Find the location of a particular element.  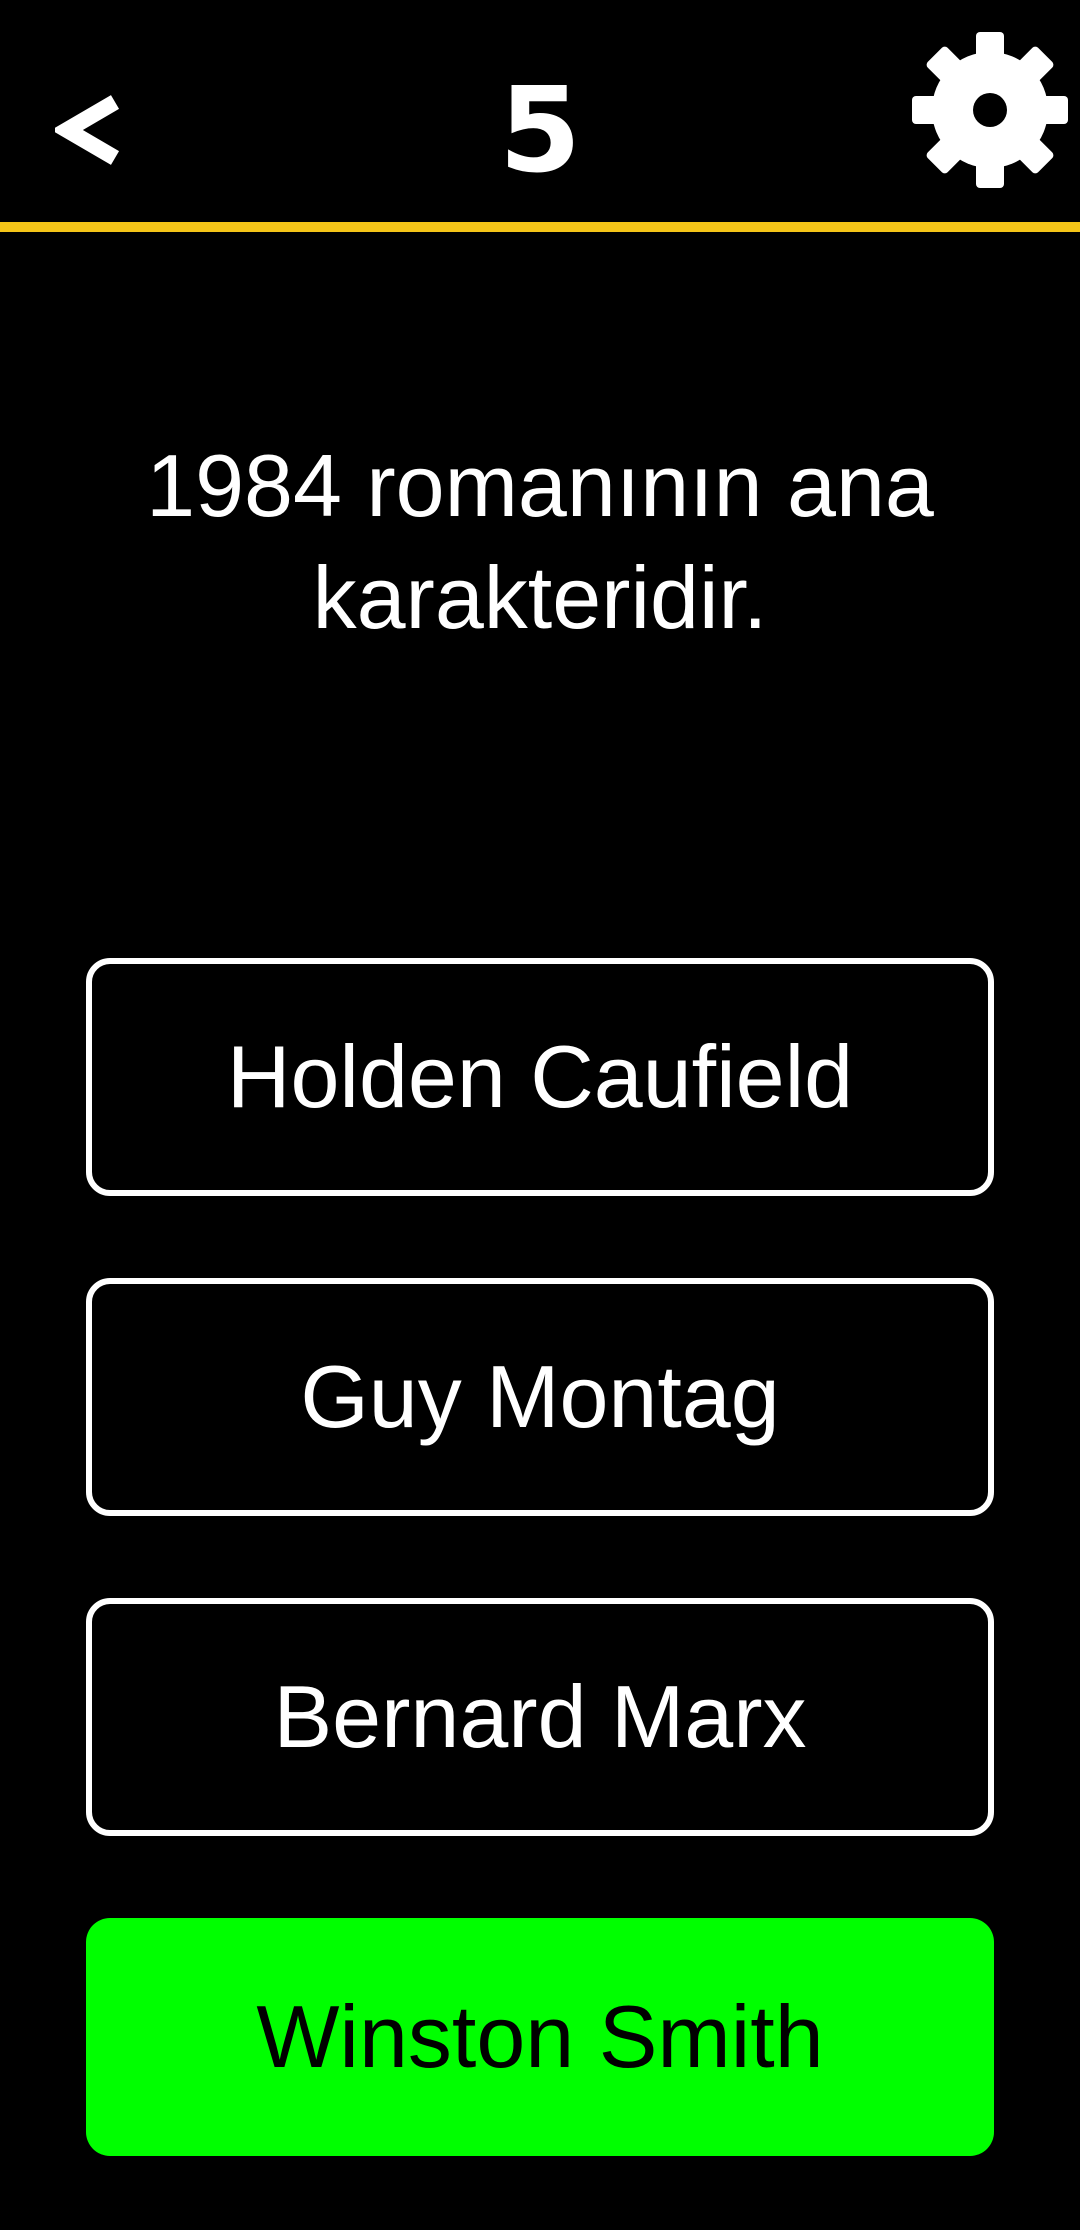

answer-button-2: Guy Montag is located at coordinates (540, 1397).